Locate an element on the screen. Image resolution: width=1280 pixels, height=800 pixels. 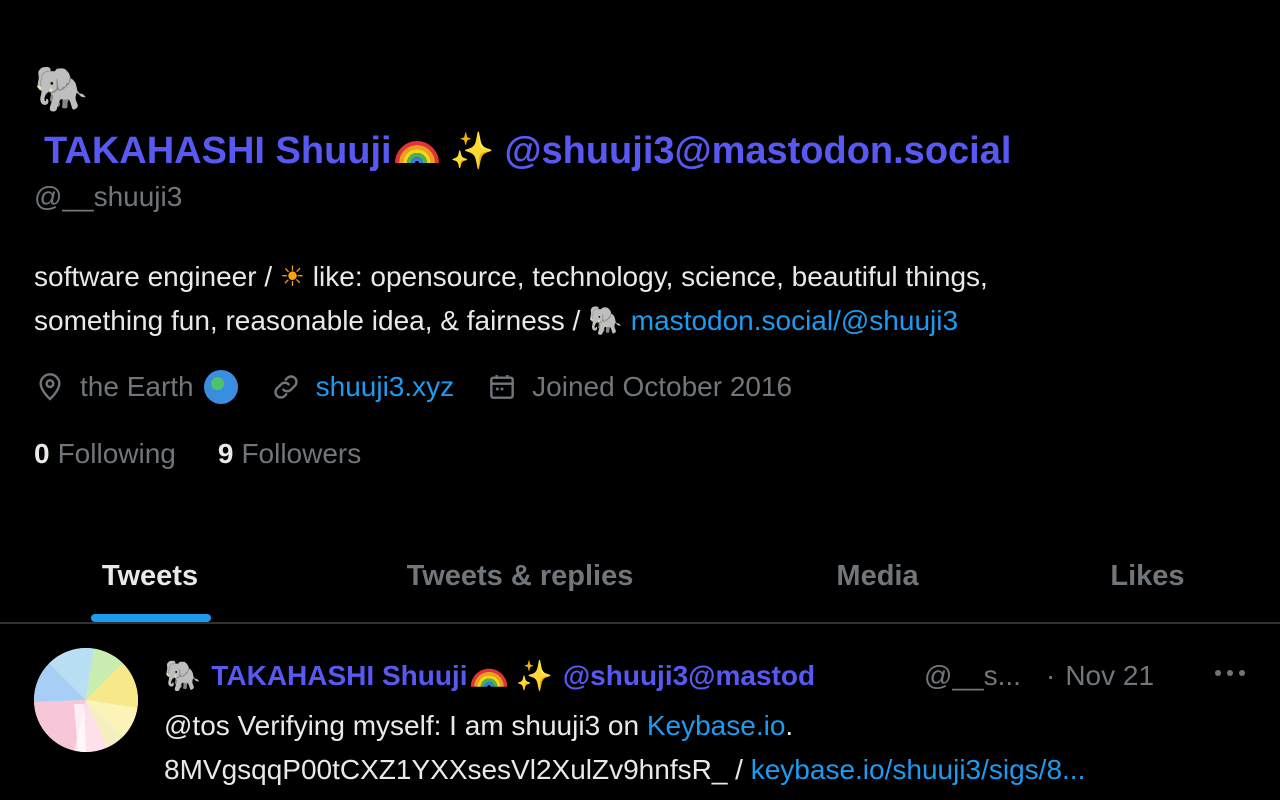
joined-item: Joined October 2016 is located at coordinates (639, 387).